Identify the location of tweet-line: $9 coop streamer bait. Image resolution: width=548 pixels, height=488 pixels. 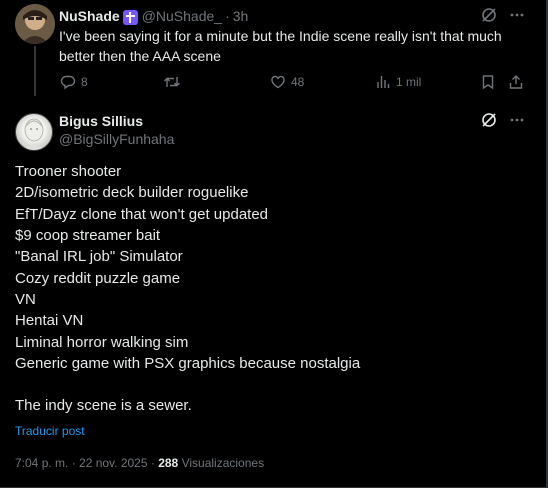
(88, 236).